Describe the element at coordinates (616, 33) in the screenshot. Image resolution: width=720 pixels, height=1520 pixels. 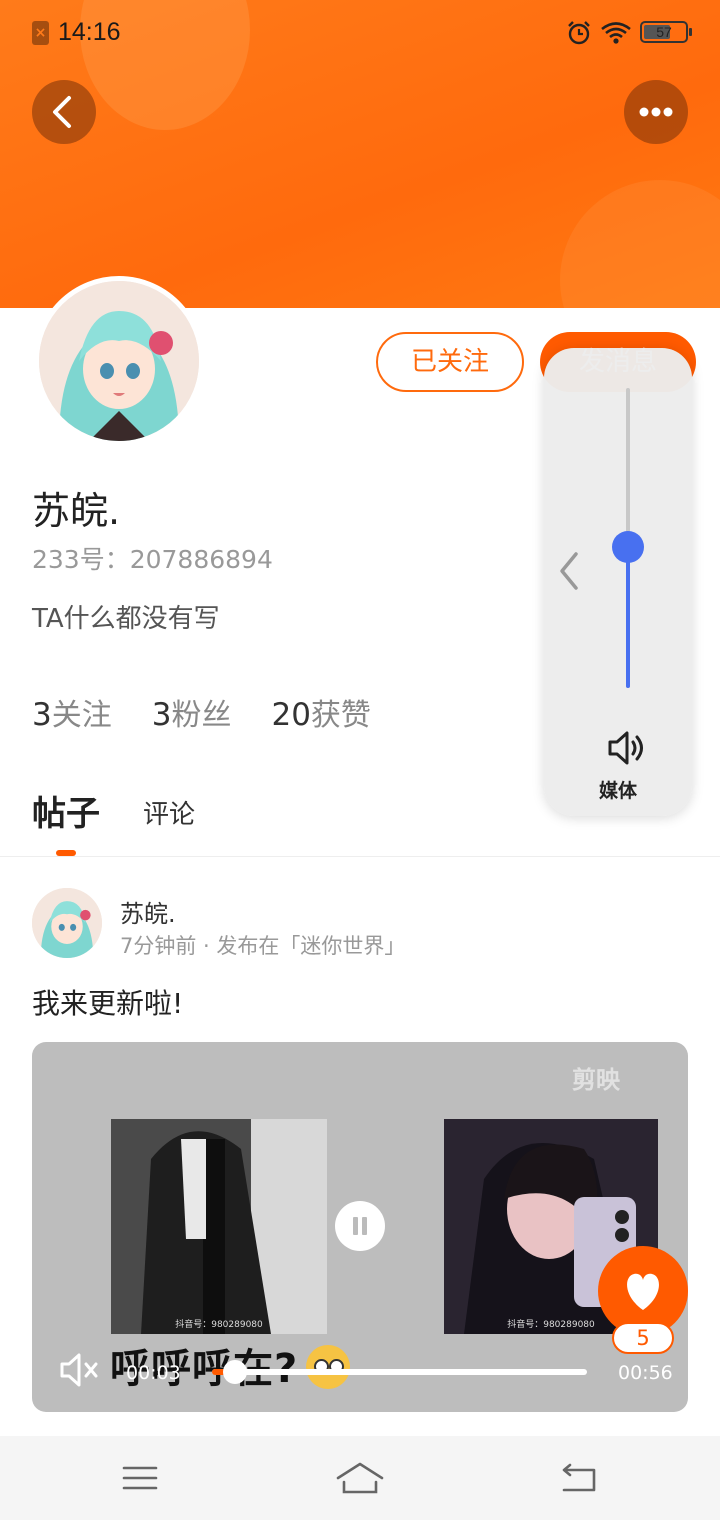
I see `wifi-icon` at that location.